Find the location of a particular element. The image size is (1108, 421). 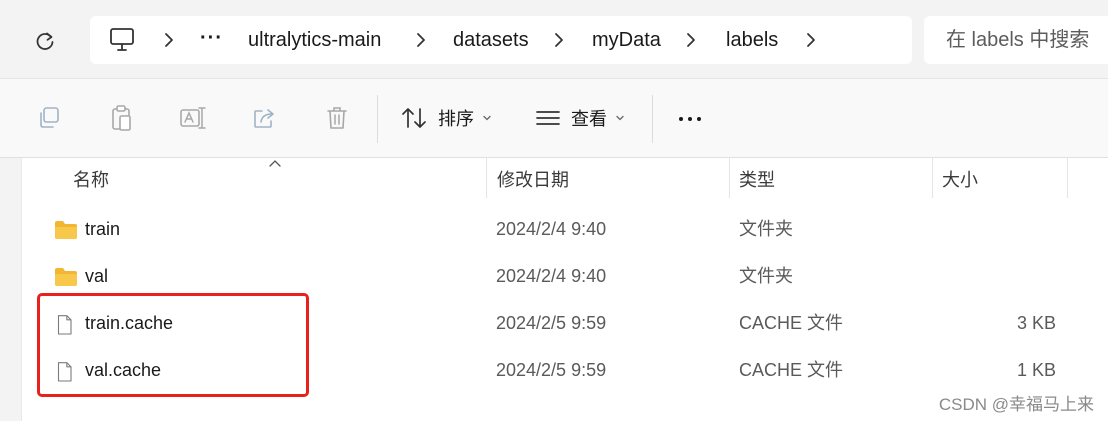

sort-ascending-icon is located at coordinates (275, 163).